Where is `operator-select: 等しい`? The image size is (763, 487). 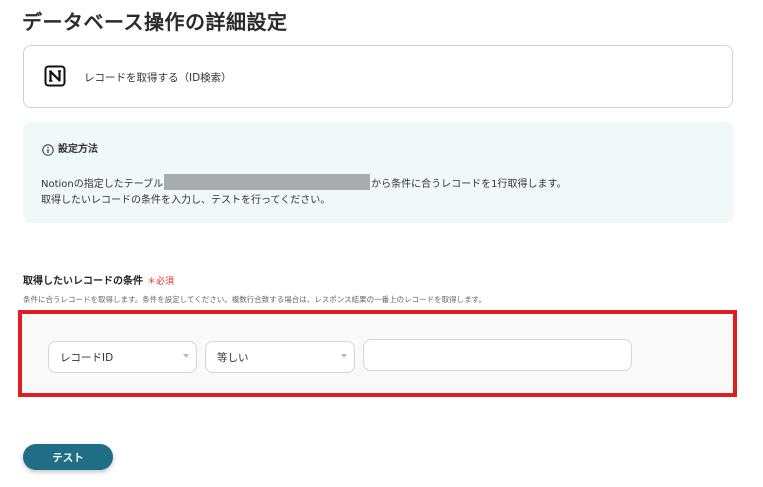 operator-select: 等しい is located at coordinates (280, 357).